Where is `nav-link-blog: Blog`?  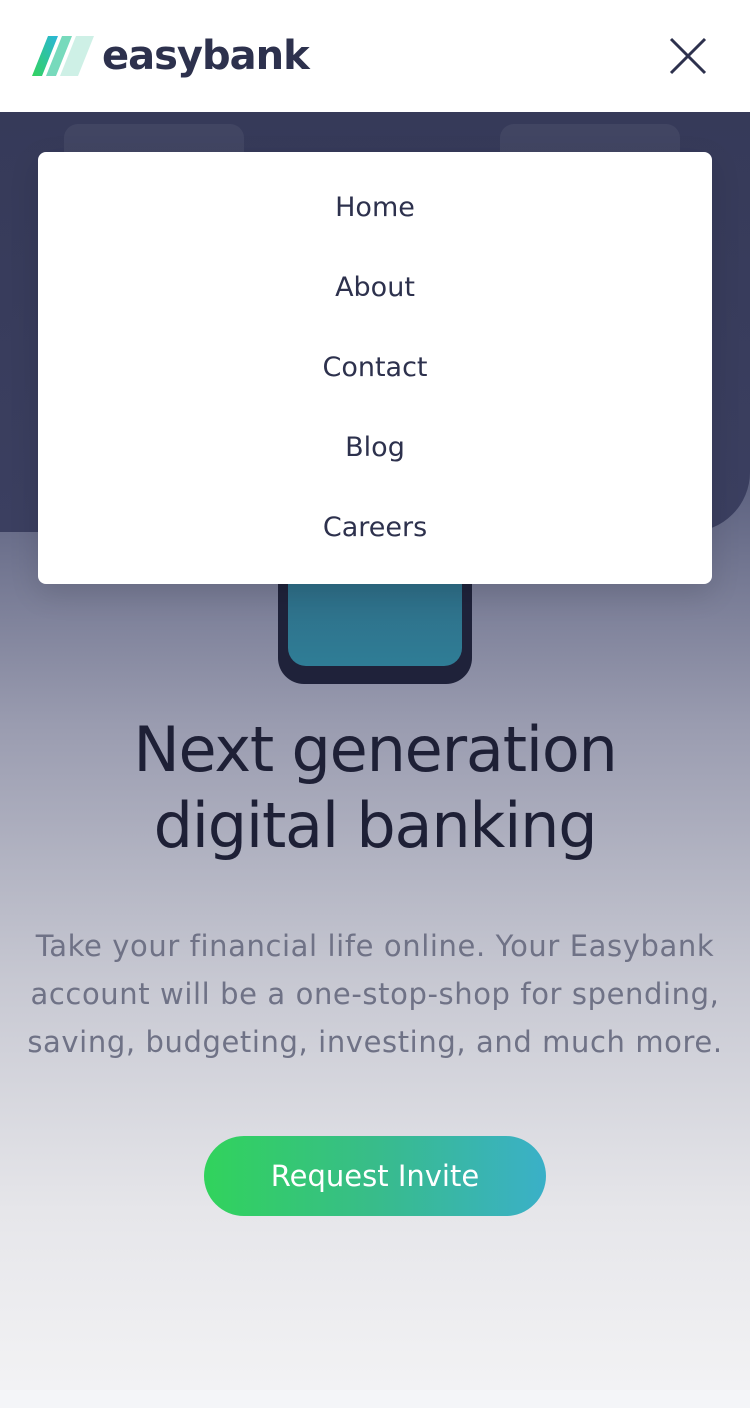
nav-link-blog: Blog is located at coordinates (375, 447).